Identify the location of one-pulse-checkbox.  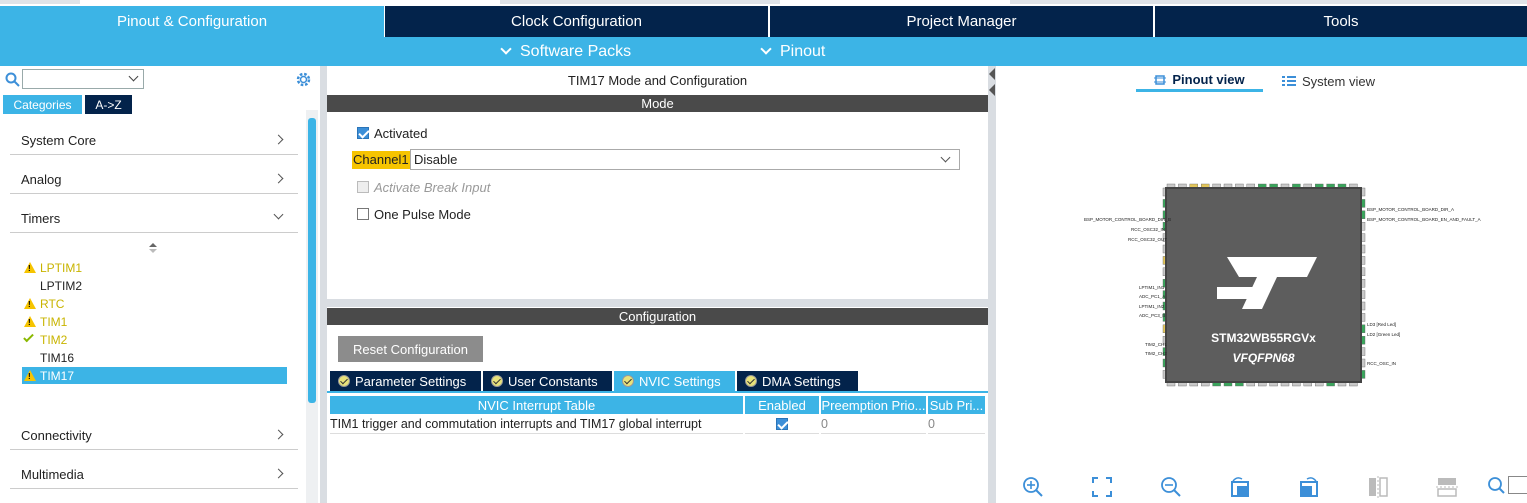
(363, 214).